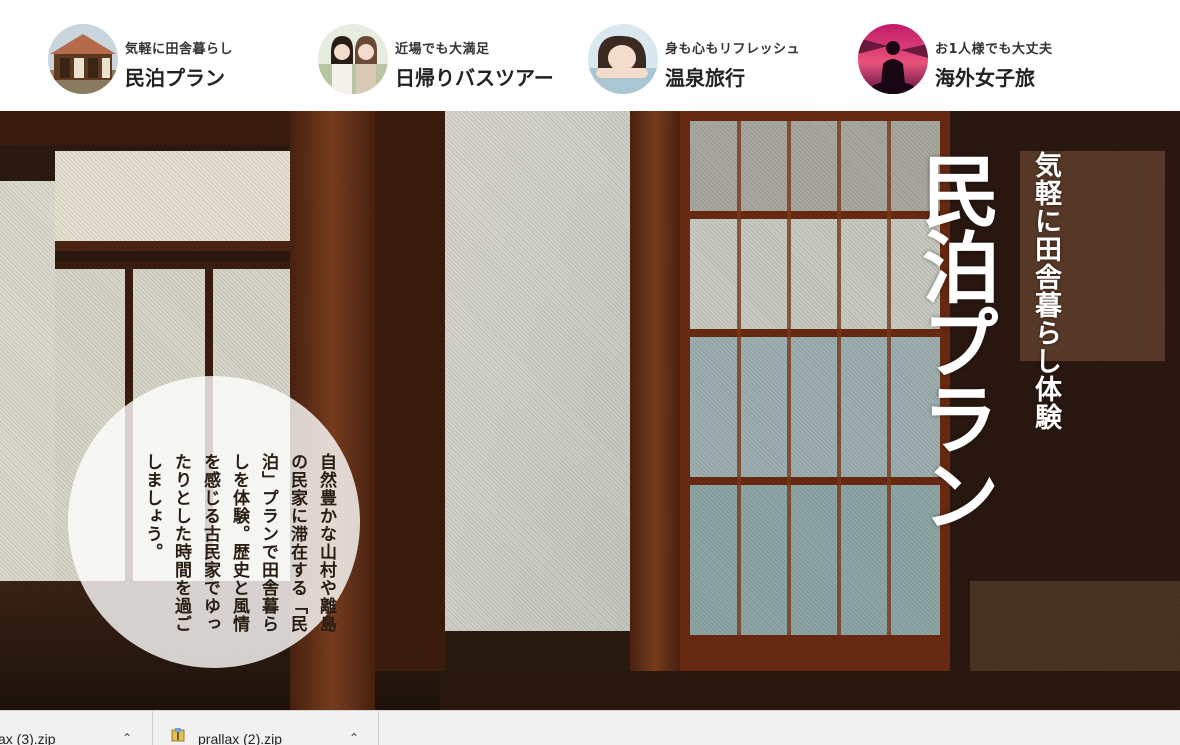  Describe the element at coordinates (28, 738) in the screenshot. I see `download-filename: ax (3).zip` at that location.